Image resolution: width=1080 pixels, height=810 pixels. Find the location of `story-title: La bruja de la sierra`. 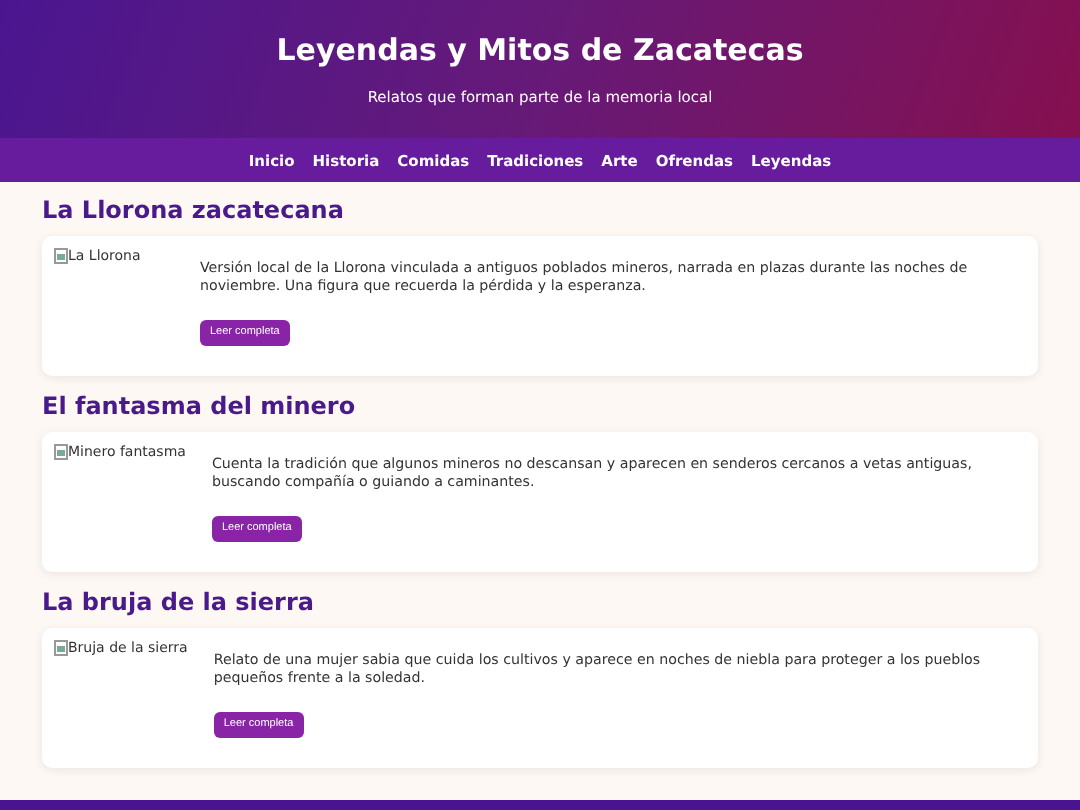

story-title: La bruja de la sierra is located at coordinates (179, 602).